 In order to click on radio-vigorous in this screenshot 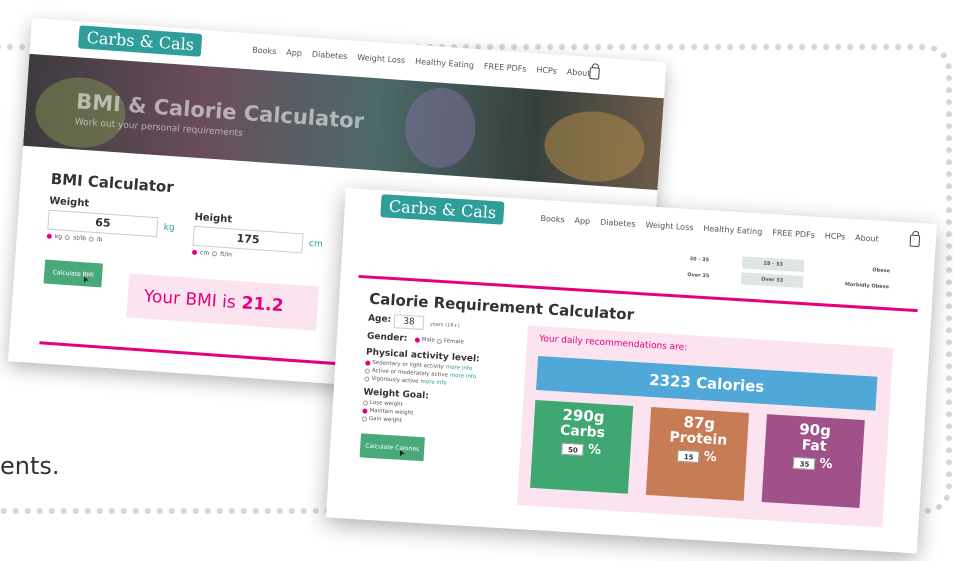, I will do `click(367, 378)`.